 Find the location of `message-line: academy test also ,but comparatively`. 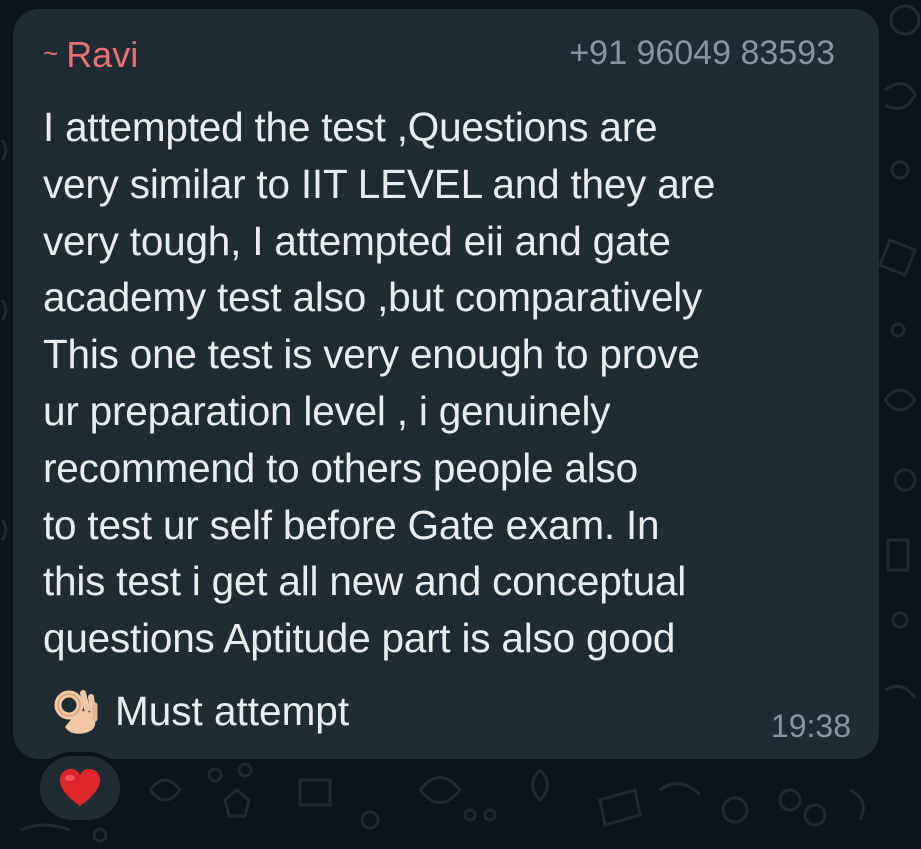

message-line: academy test also ,but comparatively is located at coordinates (373, 297).